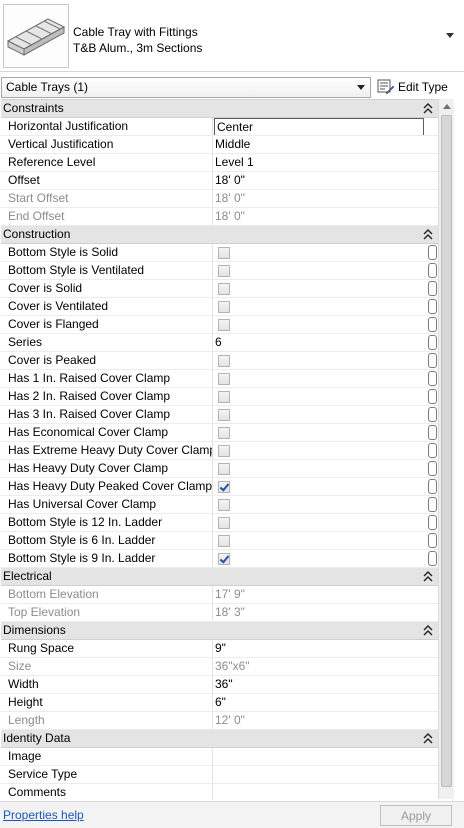  Describe the element at coordinates (219, 595) in the screenshot. I see `property-row: Bottom Elevation 17' 9"` at that location.